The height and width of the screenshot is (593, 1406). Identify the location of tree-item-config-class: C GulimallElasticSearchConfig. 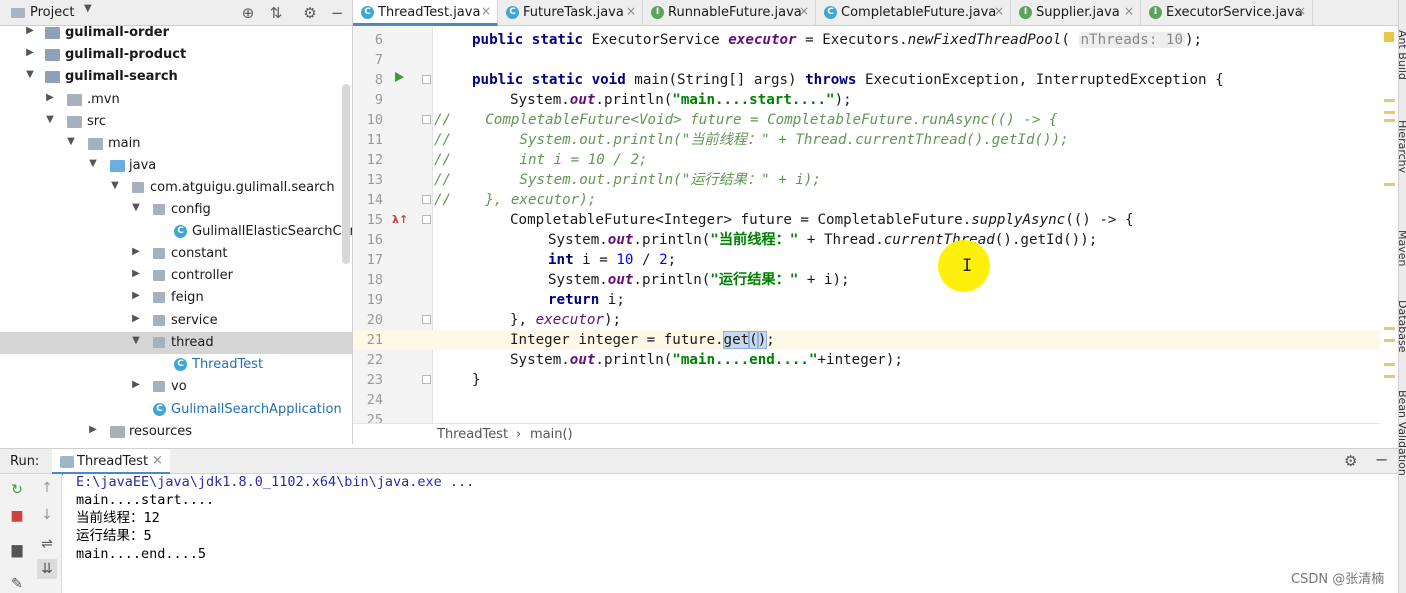
(176, 232).